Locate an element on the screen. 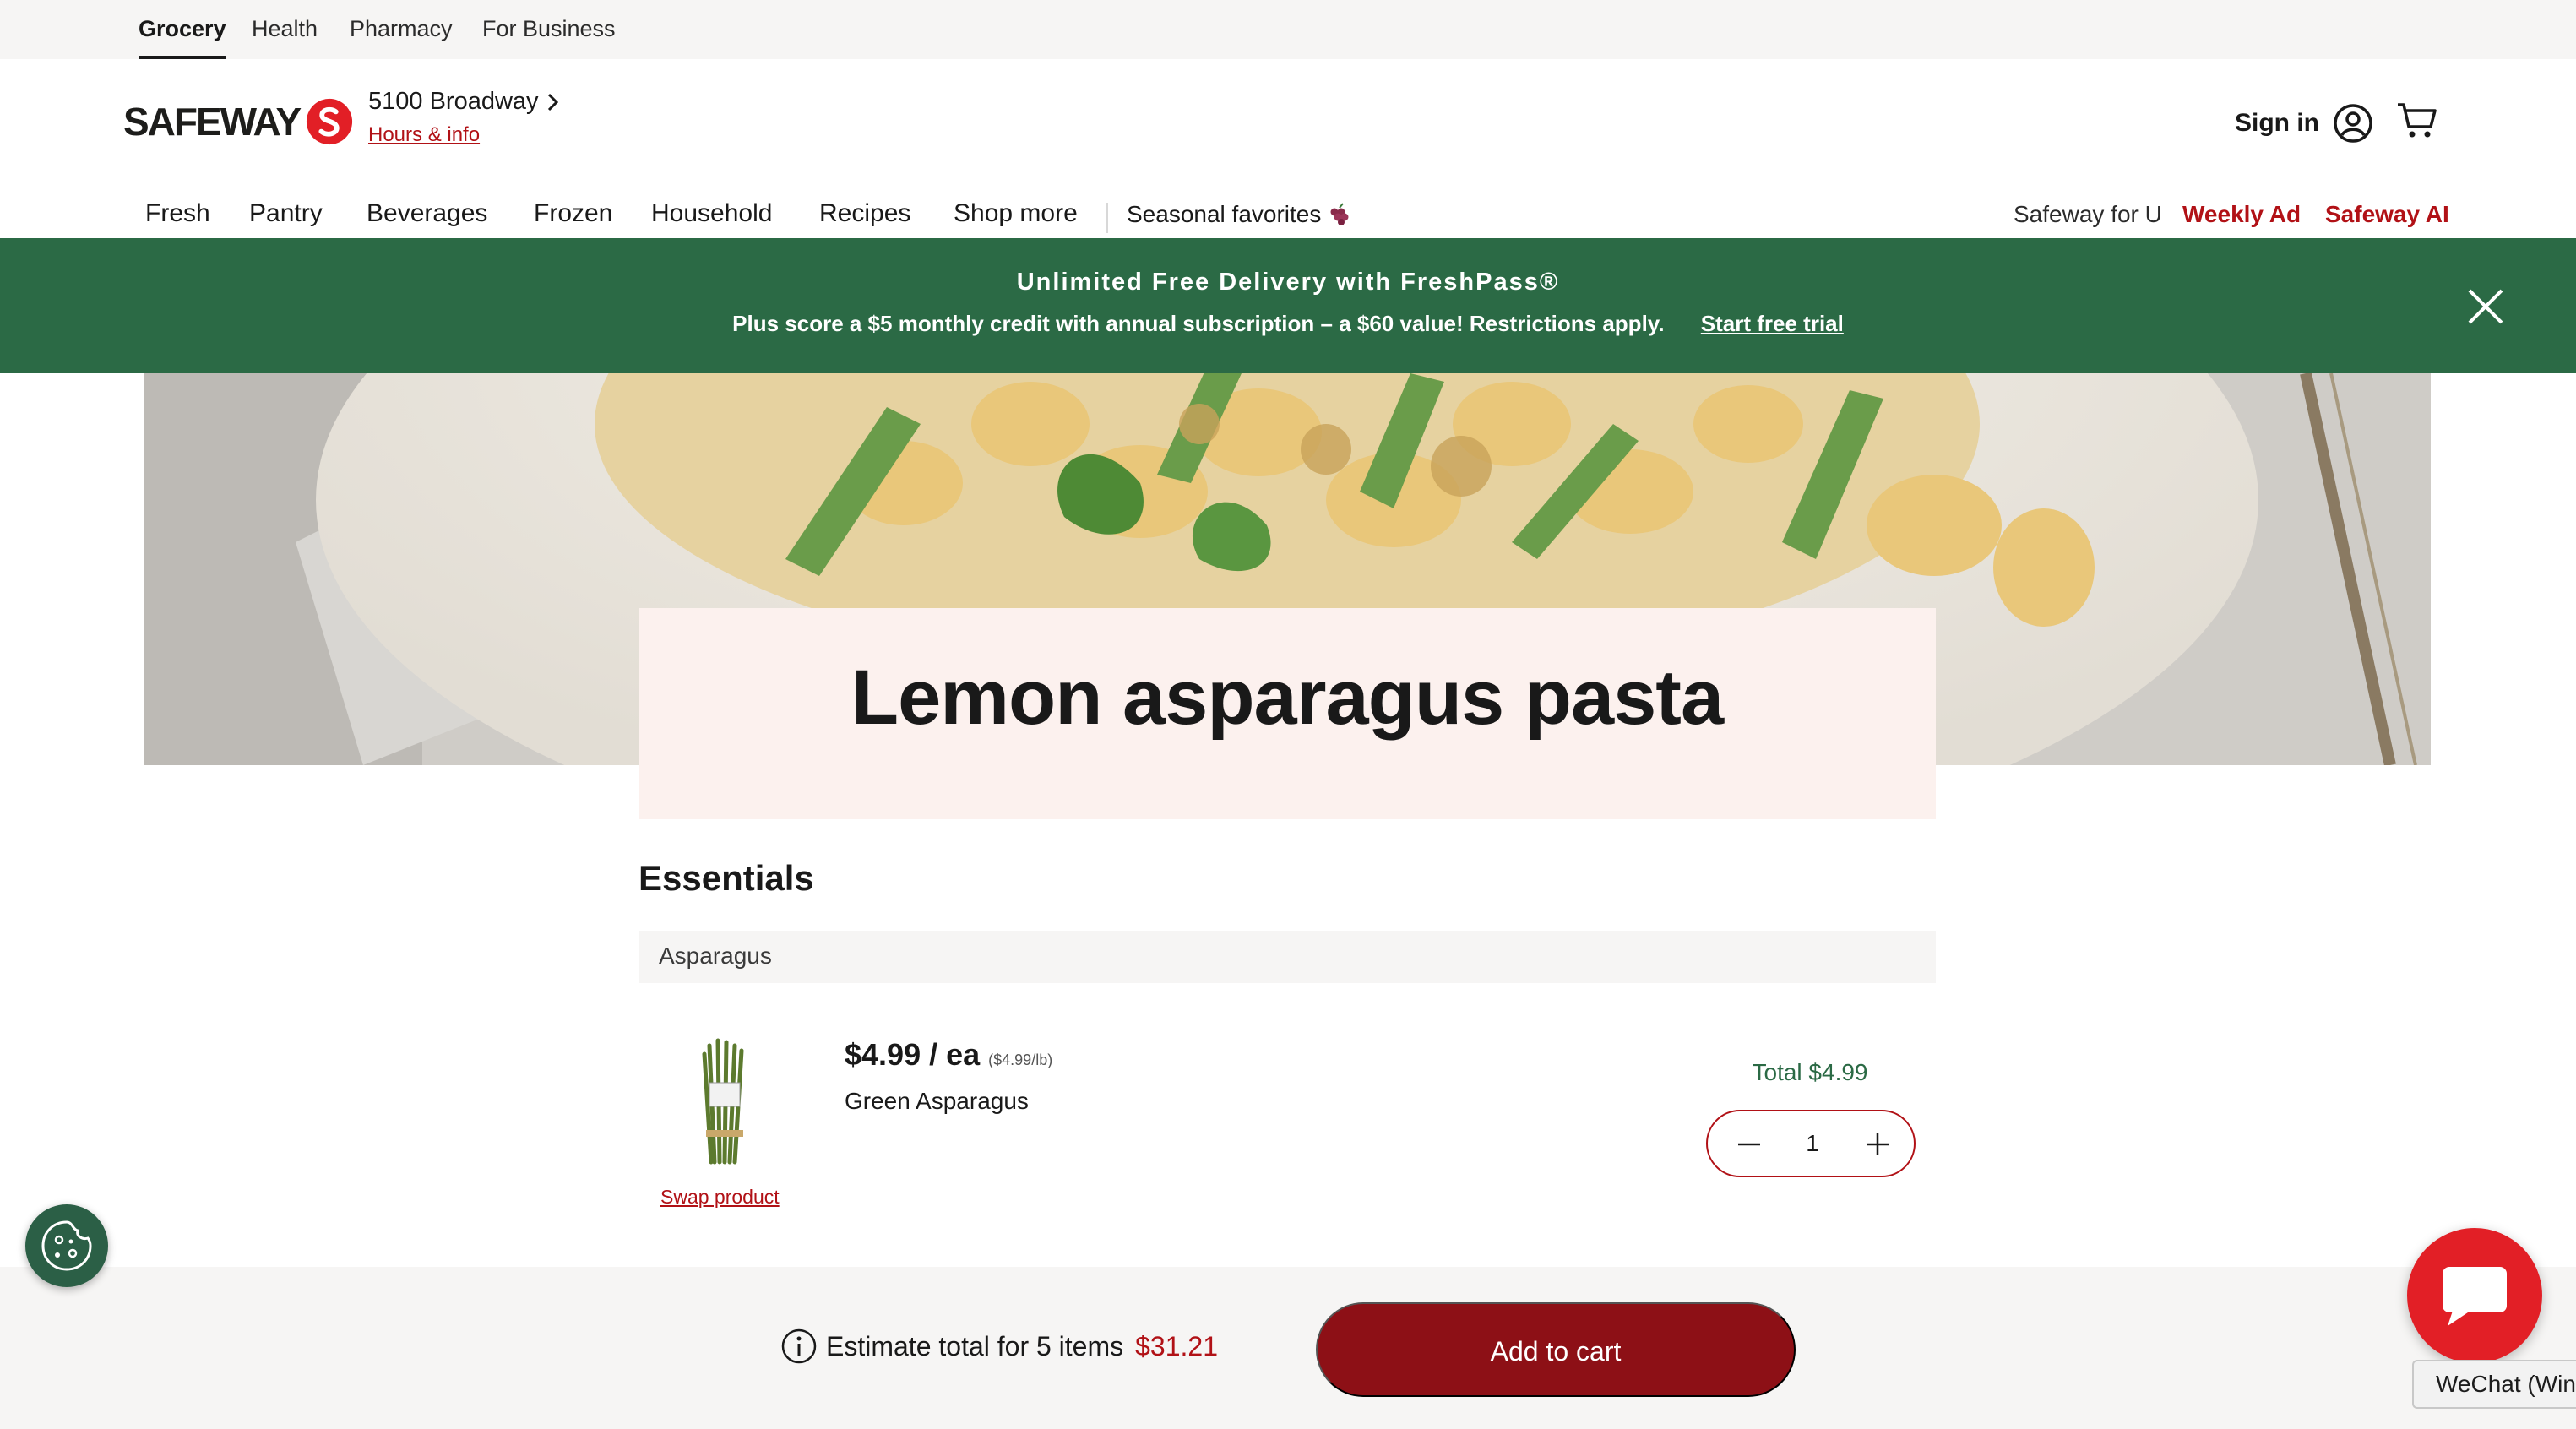  close-icon is located at coordinates (2485, 307).